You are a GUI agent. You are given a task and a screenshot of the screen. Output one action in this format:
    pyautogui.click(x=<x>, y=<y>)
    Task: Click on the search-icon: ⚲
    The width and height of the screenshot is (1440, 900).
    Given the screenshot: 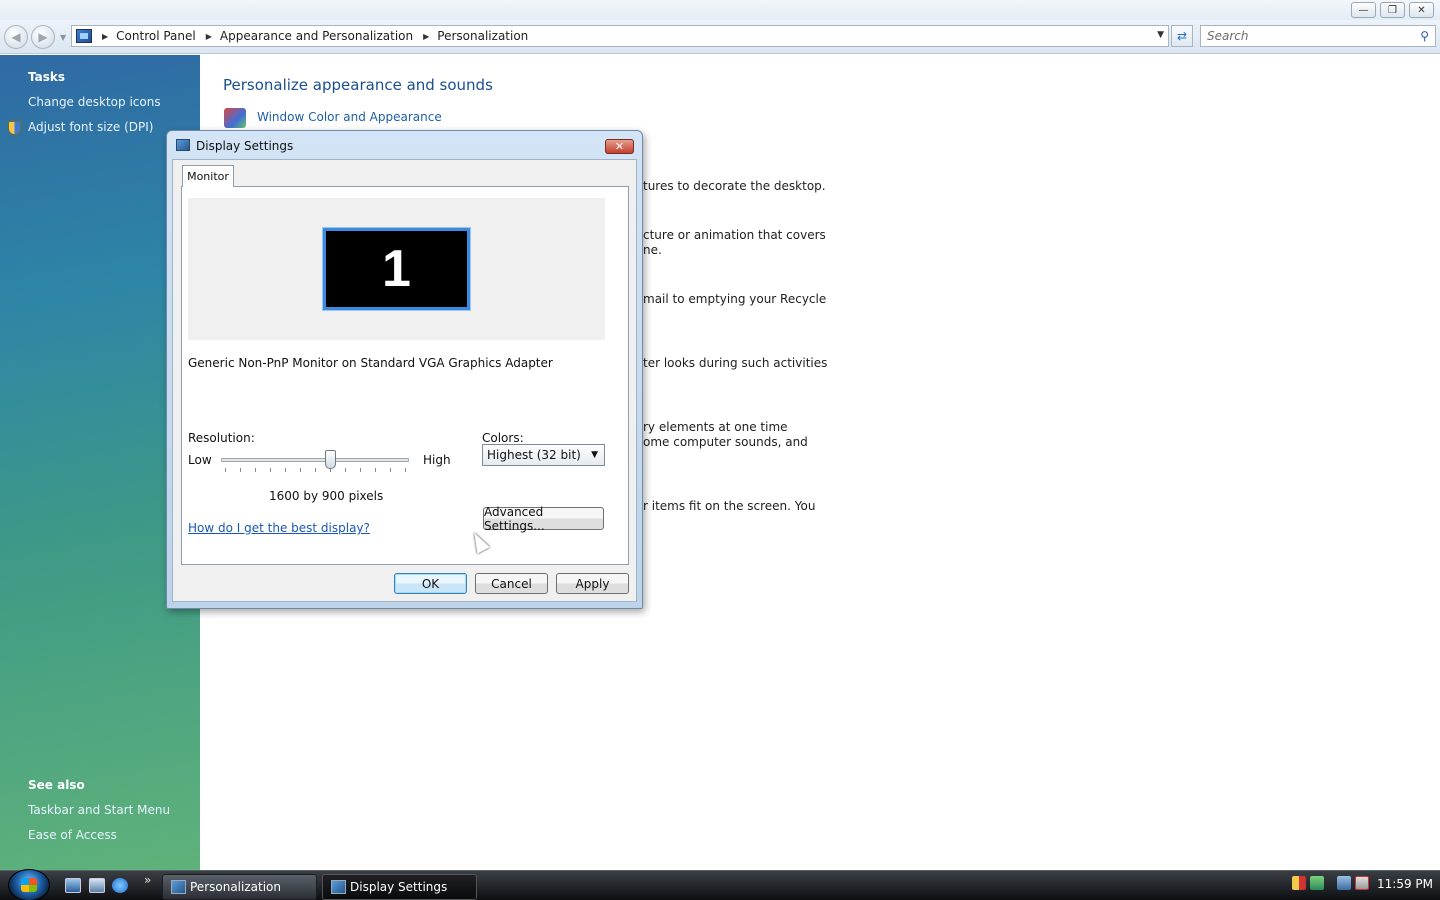 What is the action you would take?
    pyautogui.click(x=1424, y=36)
    